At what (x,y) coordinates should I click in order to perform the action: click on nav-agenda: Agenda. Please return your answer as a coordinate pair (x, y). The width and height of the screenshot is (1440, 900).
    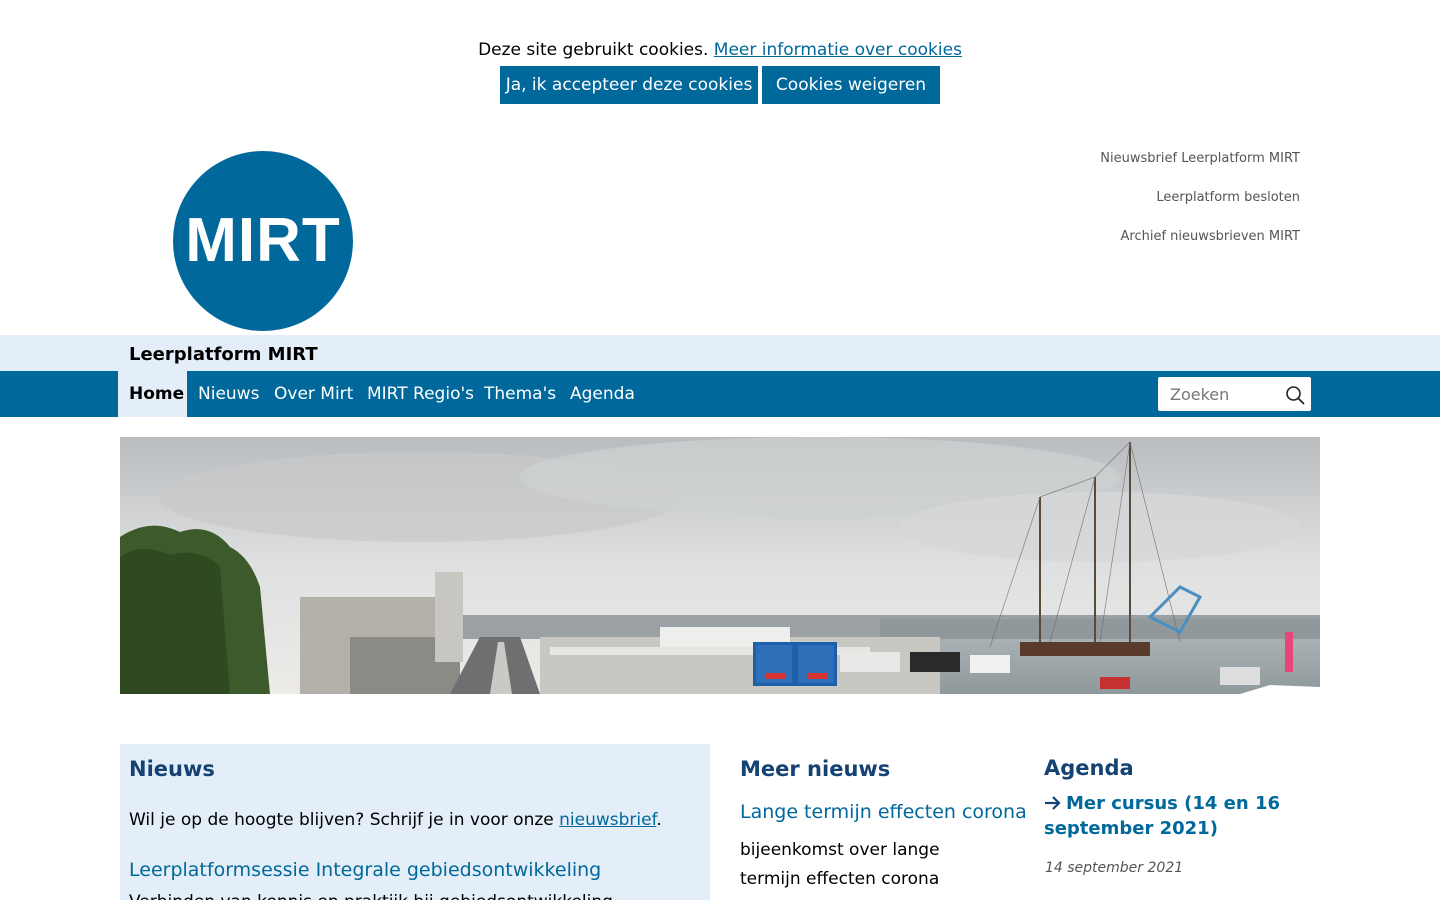
    Looking at the image, I should click on (602, 394).